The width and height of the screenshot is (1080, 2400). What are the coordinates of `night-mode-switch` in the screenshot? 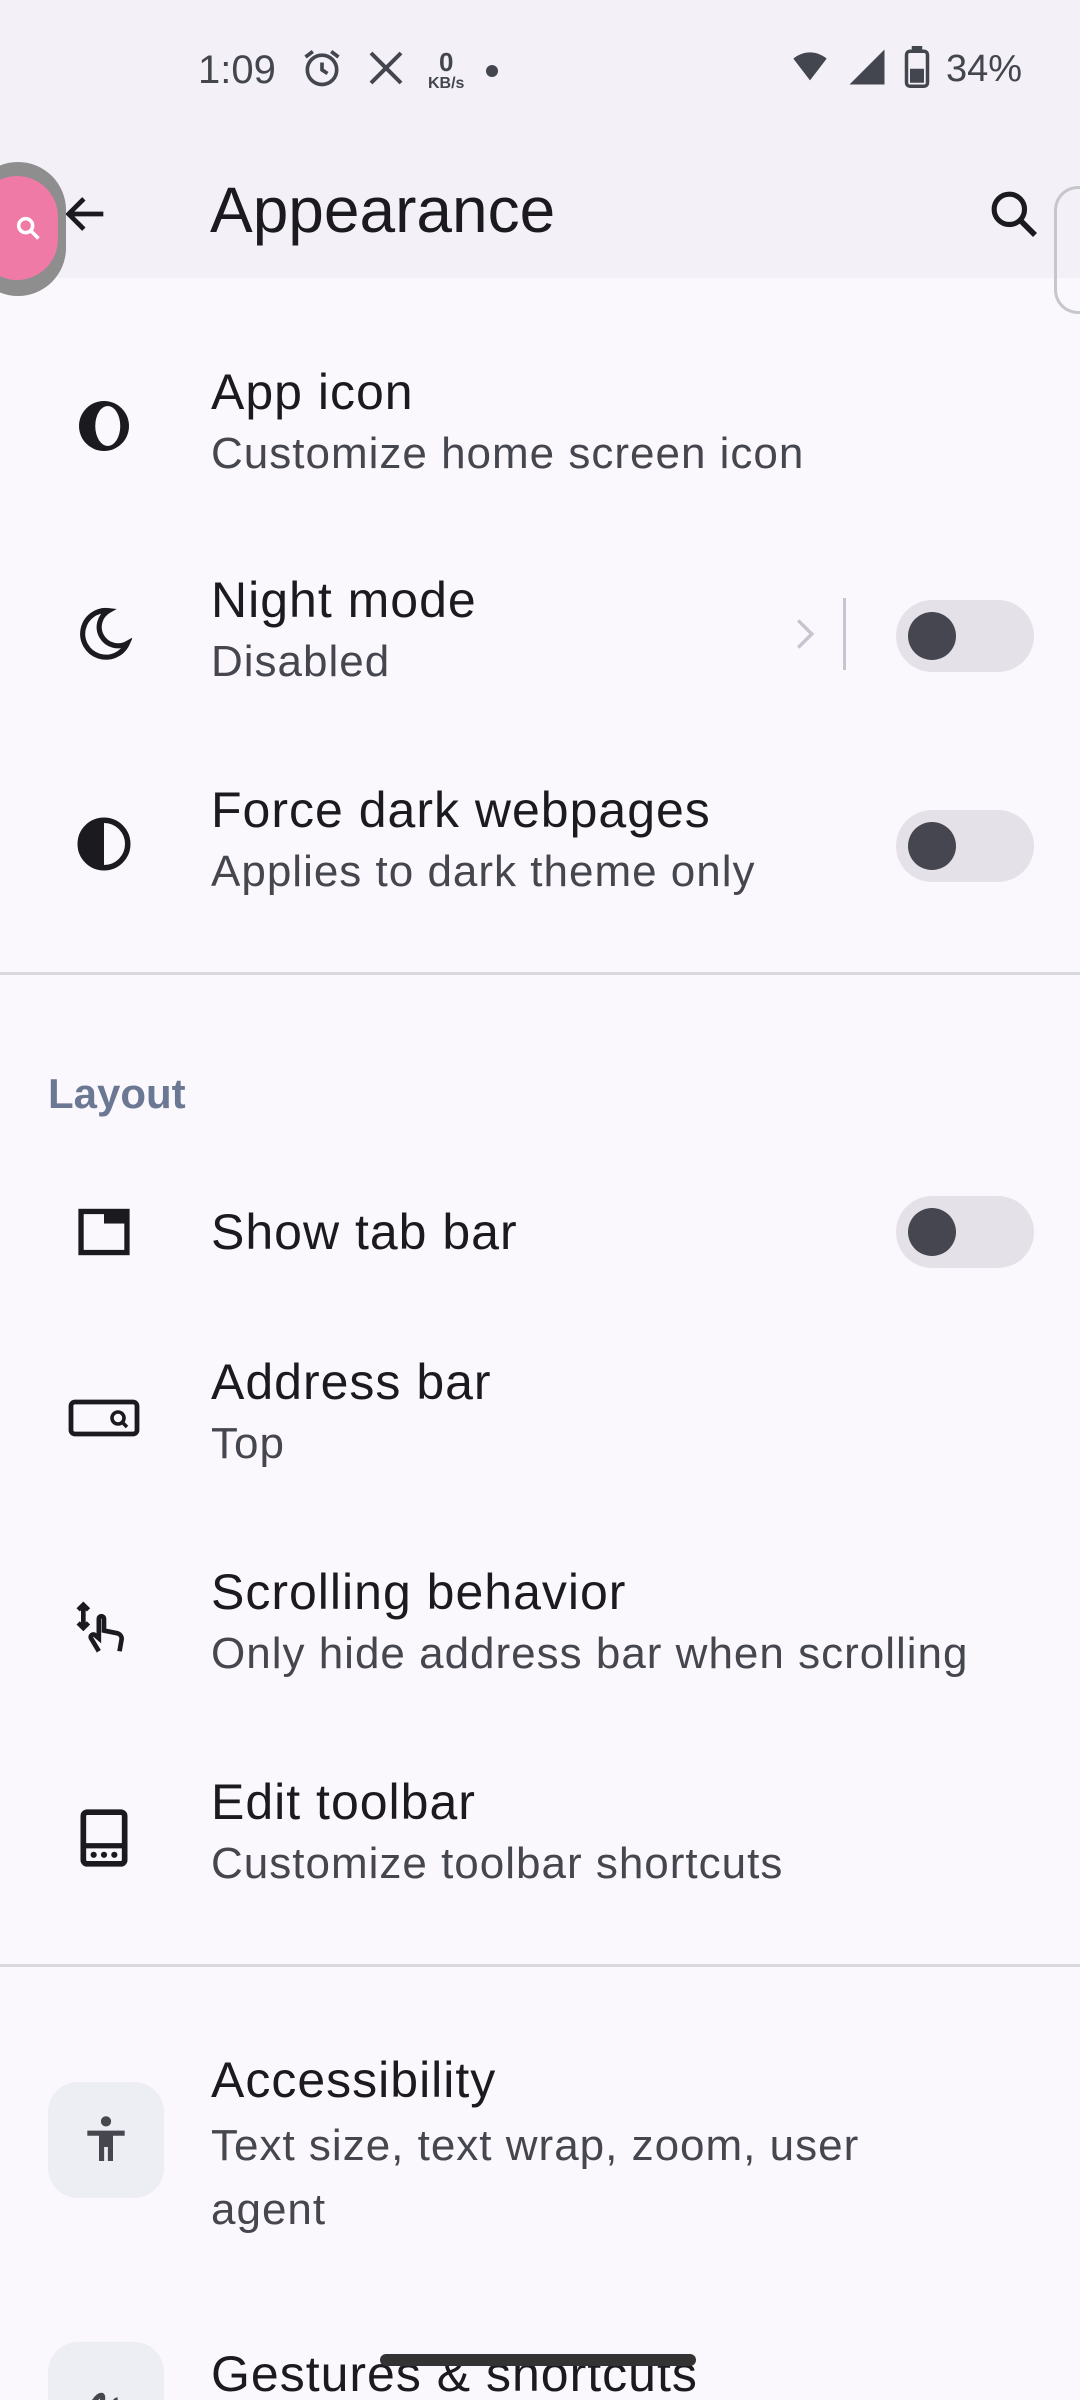 It's located at (965, 636).